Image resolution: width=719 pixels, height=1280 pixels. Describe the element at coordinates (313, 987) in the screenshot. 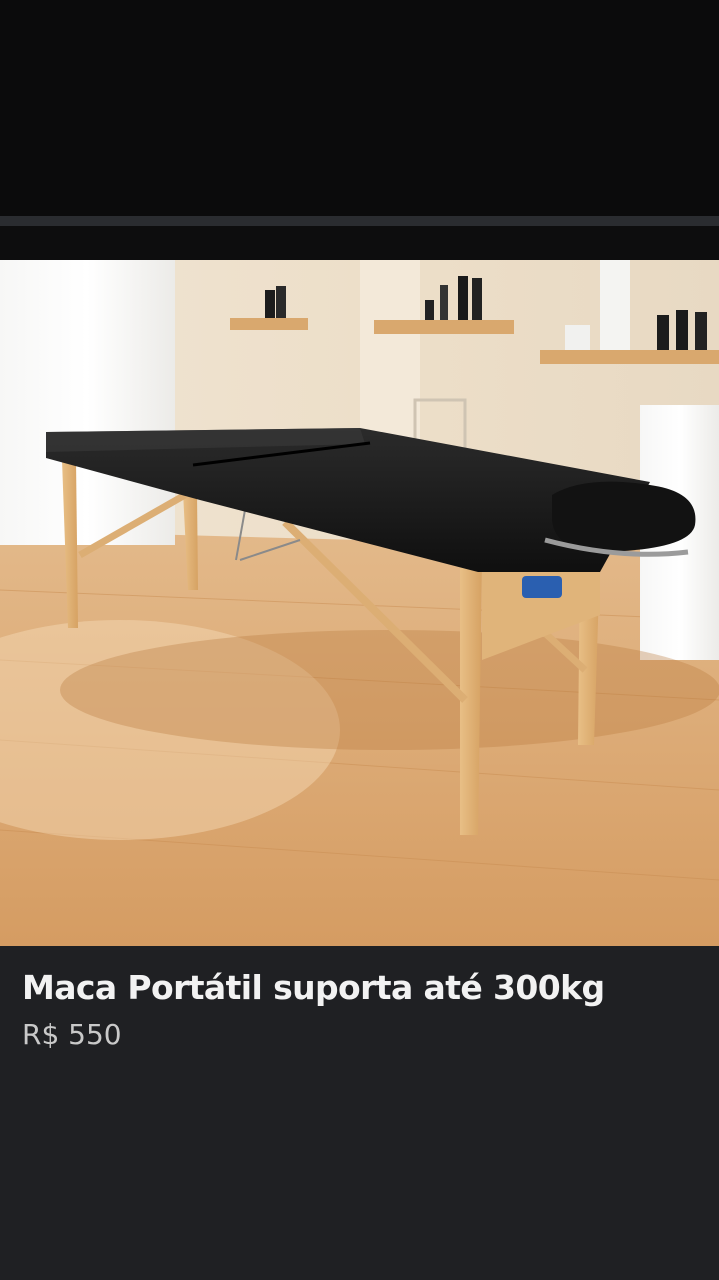

I see `listing-title: Maca Portátil suporta até 300kg` at that location.